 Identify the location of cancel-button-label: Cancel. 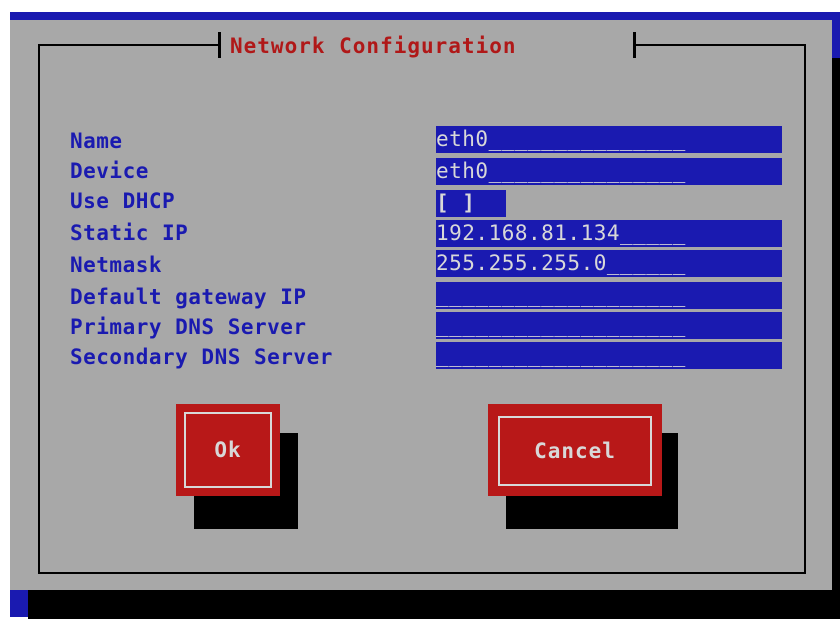
(575, 451).